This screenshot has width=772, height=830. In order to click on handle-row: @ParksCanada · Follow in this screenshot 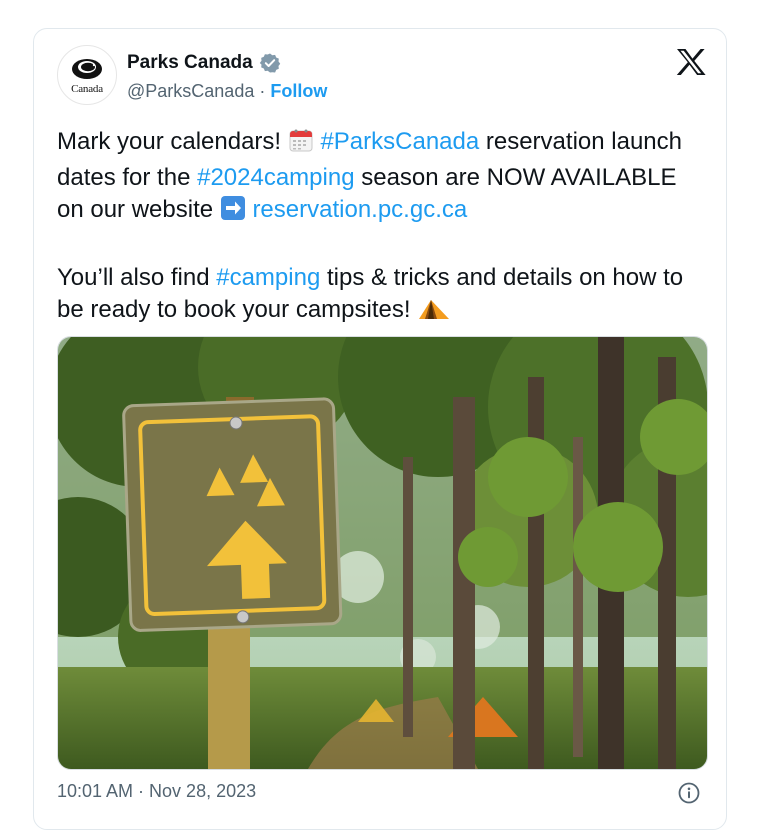, I will do `click(227, 91)`.